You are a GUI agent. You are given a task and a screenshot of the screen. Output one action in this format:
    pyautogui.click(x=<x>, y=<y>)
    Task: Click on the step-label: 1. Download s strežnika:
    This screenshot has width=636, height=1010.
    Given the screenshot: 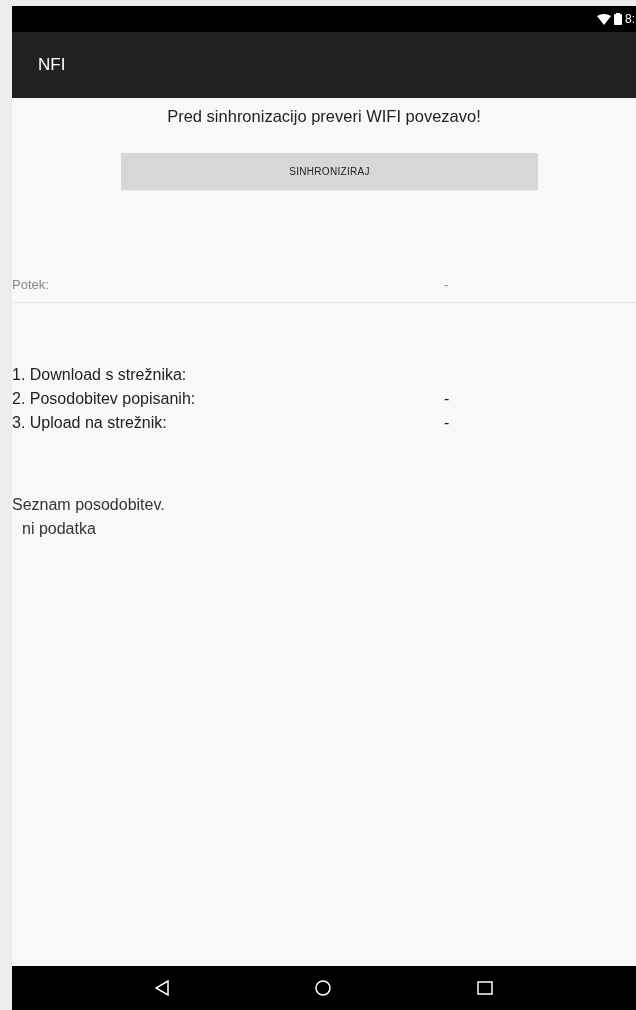 What is the action you would take?
    pyautogui.click(x=100, y=375)
    